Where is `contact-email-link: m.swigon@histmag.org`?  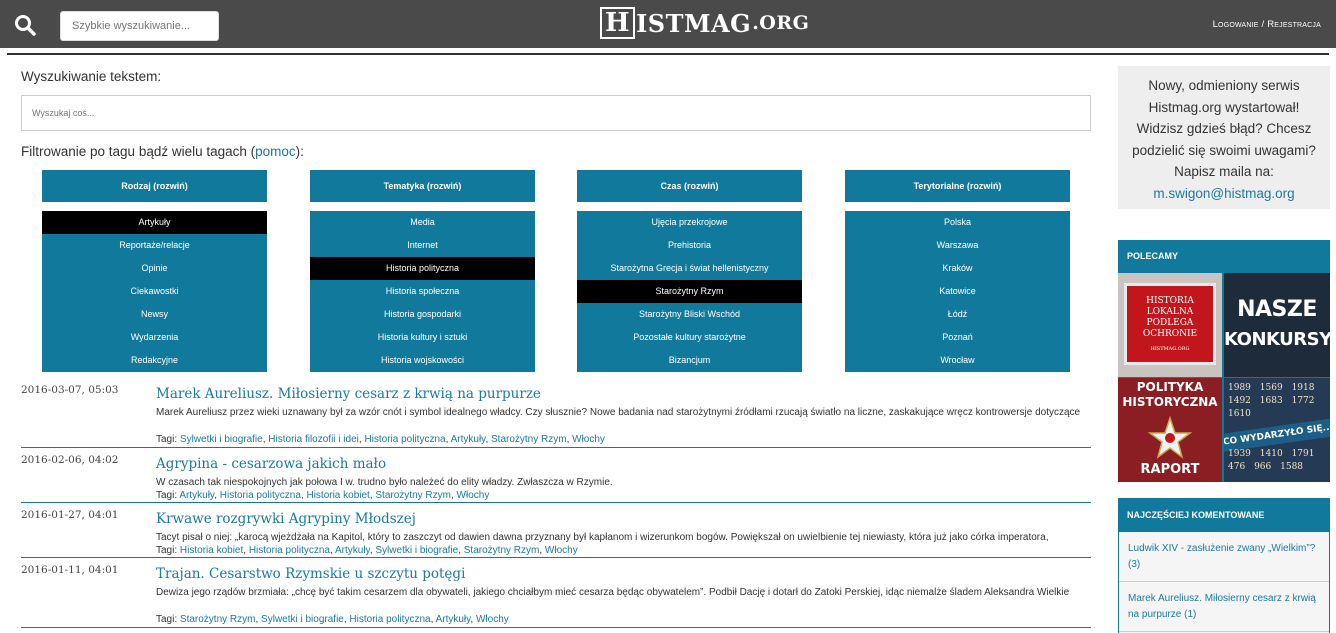
contact-email-link: m.swigon@histmag.org is located at coordinates (1223, 193).